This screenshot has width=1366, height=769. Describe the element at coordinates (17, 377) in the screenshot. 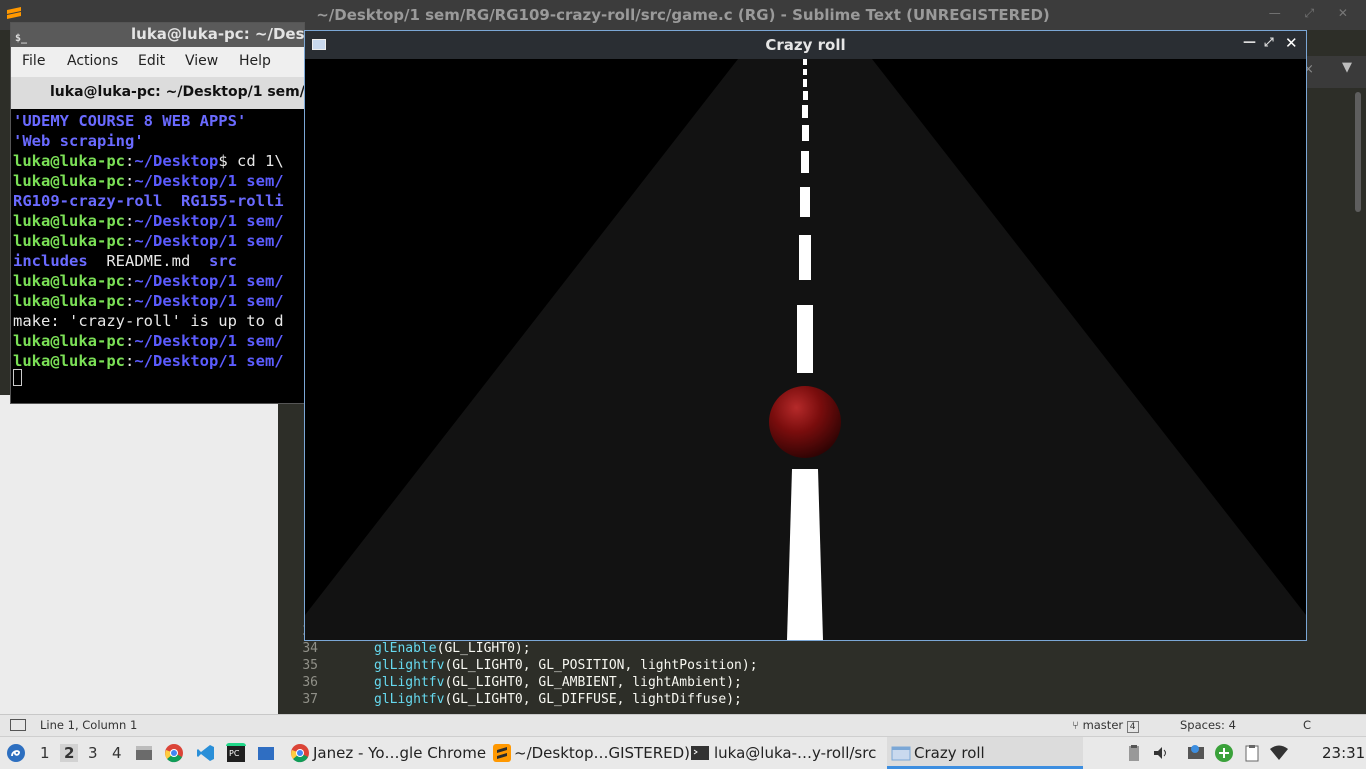

I see `terminal-cursor` at that location.